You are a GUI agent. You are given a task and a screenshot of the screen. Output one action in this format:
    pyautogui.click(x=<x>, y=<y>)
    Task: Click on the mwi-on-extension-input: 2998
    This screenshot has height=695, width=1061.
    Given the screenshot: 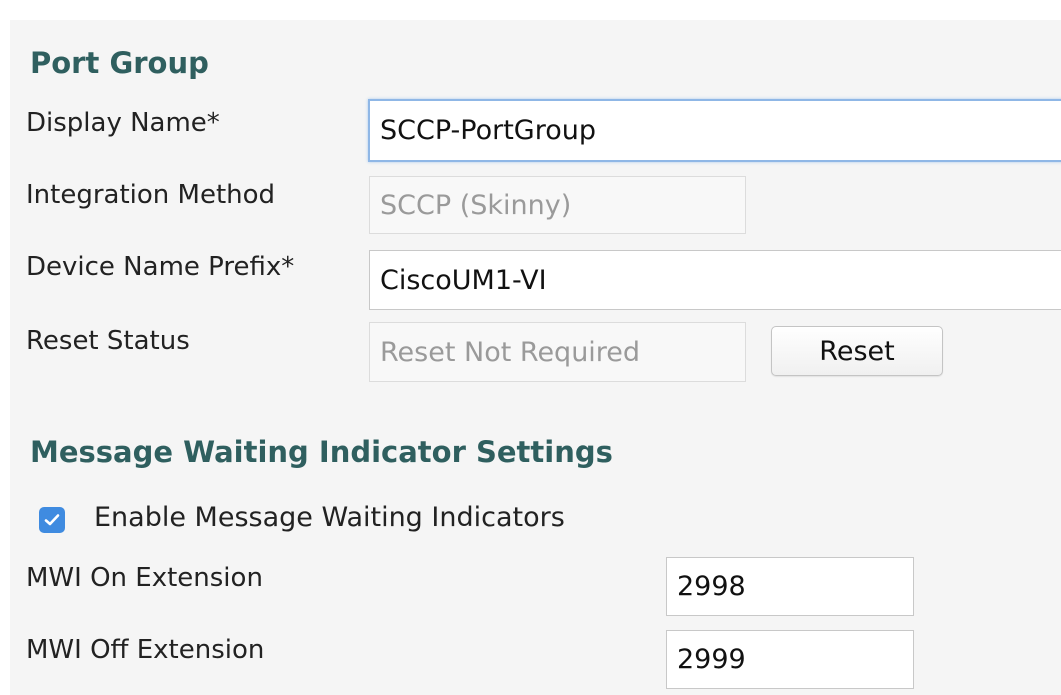 What is the action you would take?
    pyautogui.click(x=790, y=586)
    